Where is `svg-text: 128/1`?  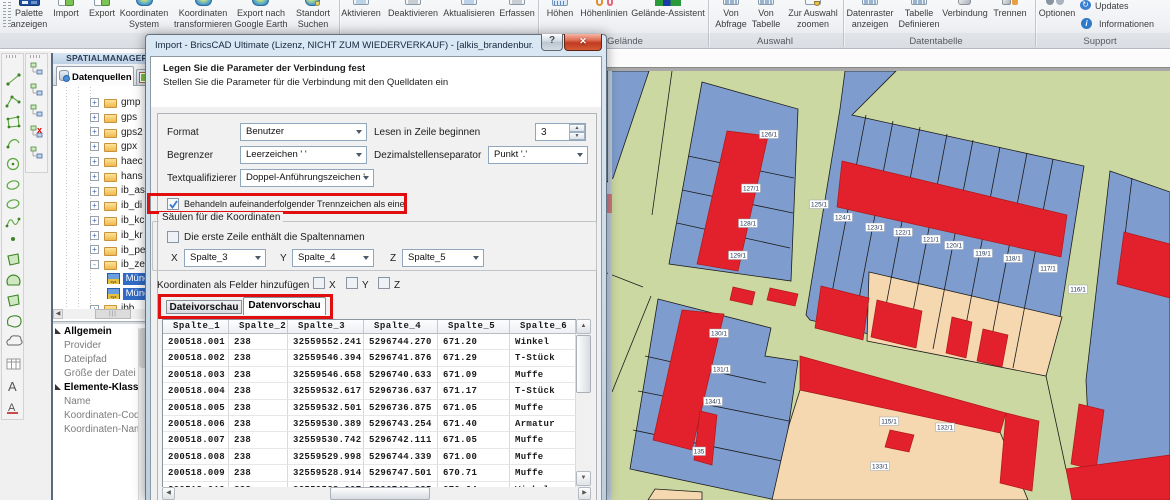
svg-text: 128/1 is located at coordinates (748, 224).